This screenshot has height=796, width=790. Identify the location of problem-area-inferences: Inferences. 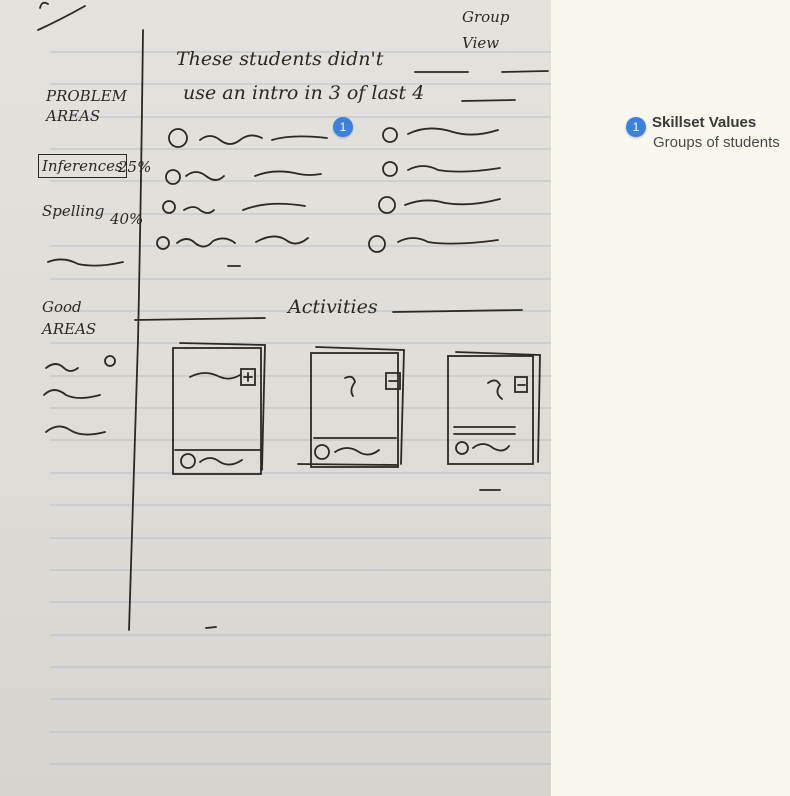
(82, 166).